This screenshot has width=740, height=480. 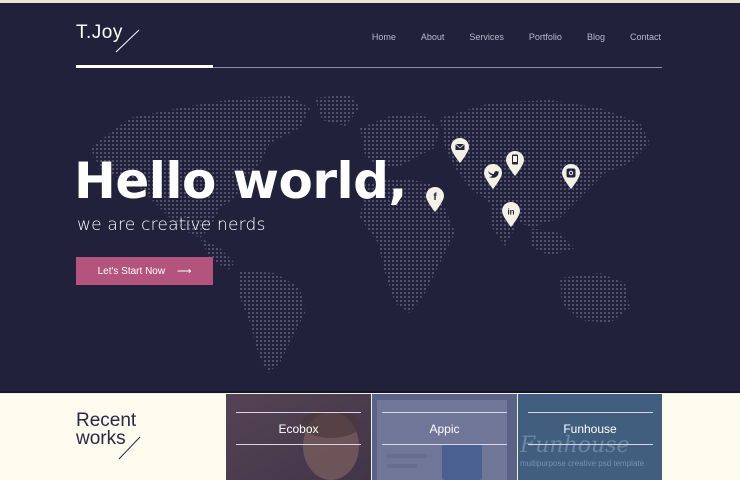 I want to click on ecobox-thumbnail, so click(x=298, y=437).